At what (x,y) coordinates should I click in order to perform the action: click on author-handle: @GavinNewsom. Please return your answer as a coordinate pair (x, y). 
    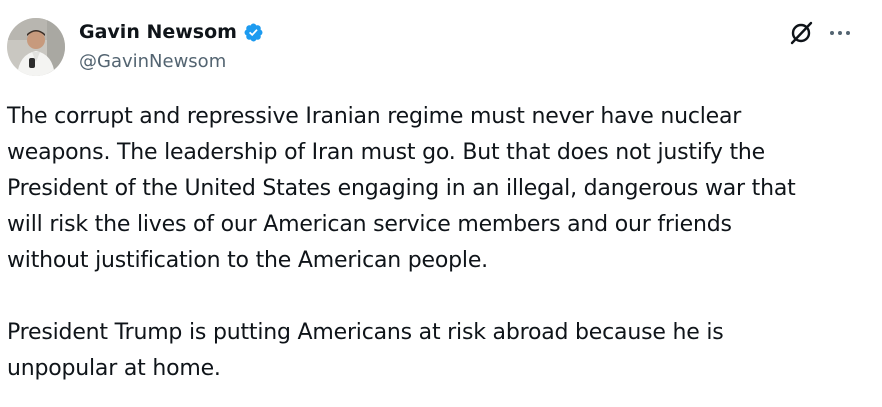
    Looking at the image, I should click on (152, 62).